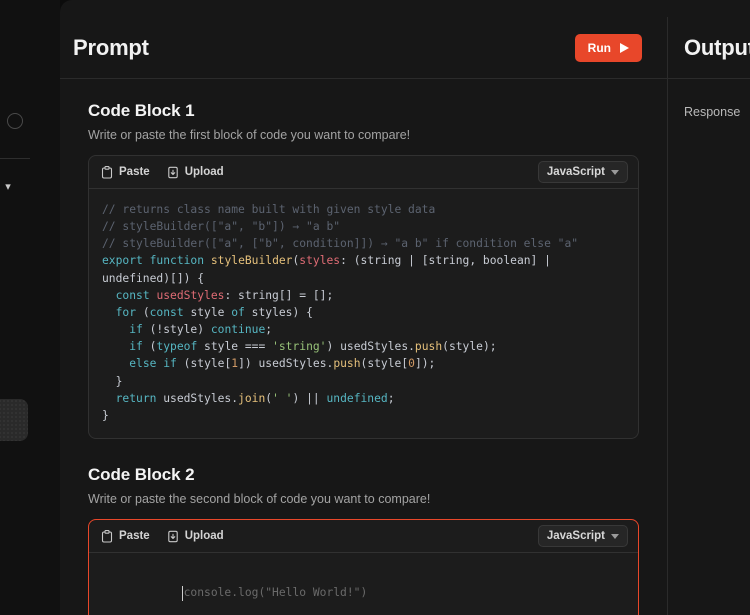  What do you see at coordinates (141, 475) in the screenshot?
I see `section-title: Code Block 2` at bounding box center [141, 475].